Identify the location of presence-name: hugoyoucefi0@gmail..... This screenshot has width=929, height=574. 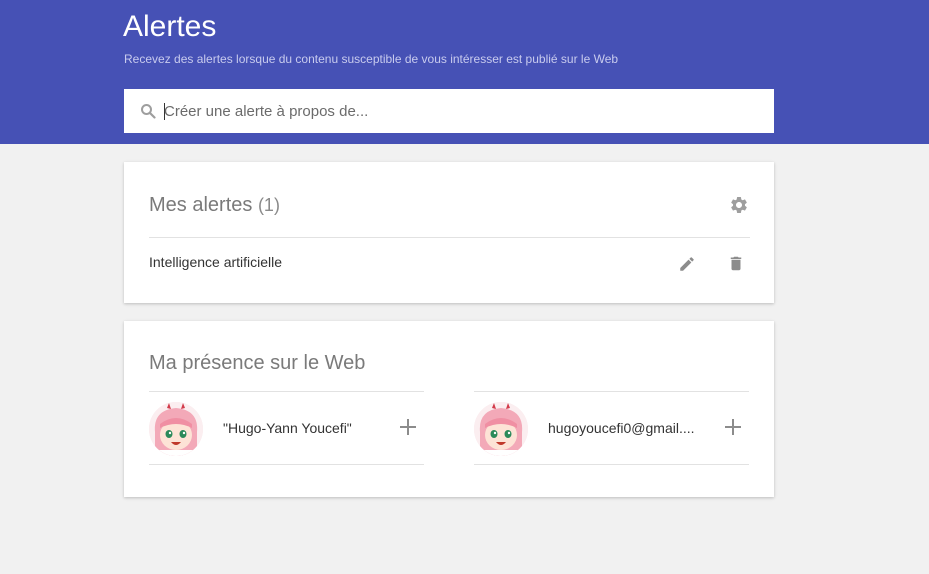
(621, 428).